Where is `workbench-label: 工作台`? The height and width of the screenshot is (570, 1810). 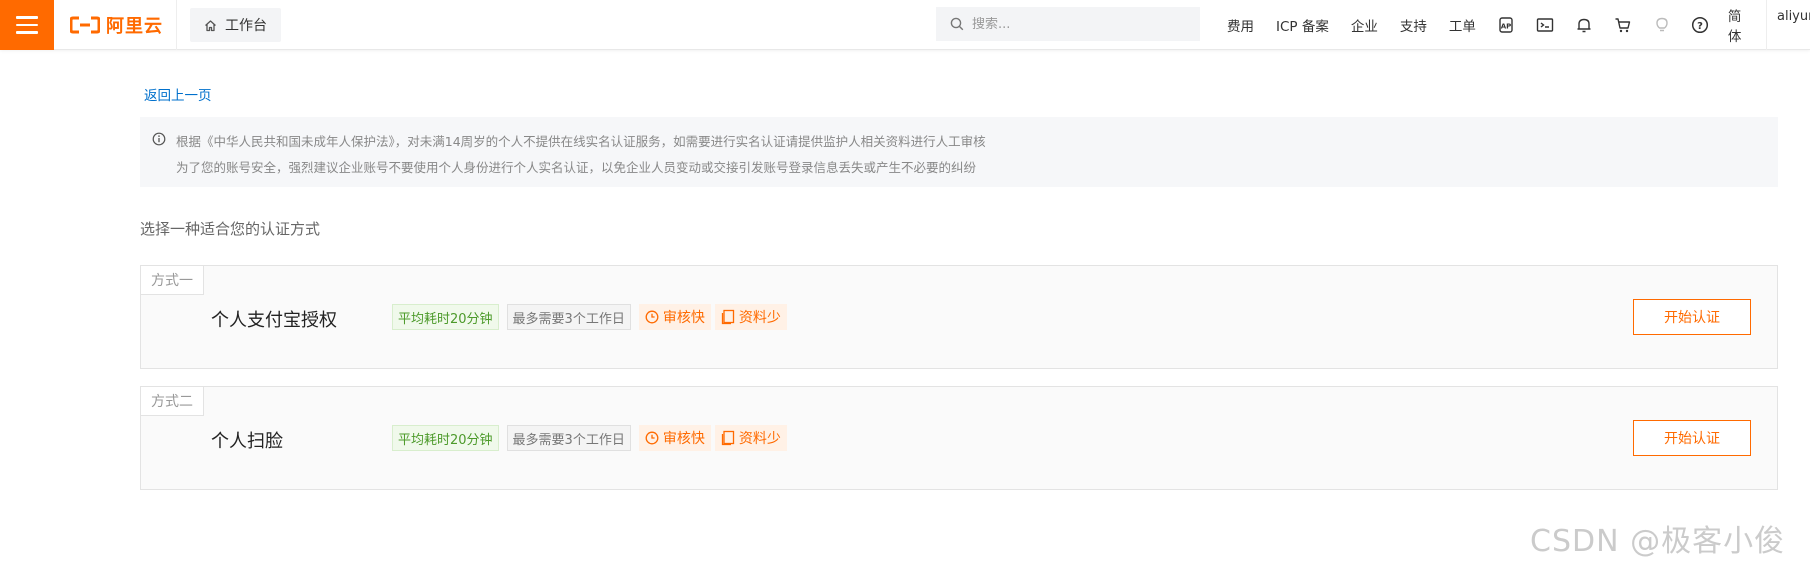 workbench-label: 工作台 is located at coordinates (246, 26).